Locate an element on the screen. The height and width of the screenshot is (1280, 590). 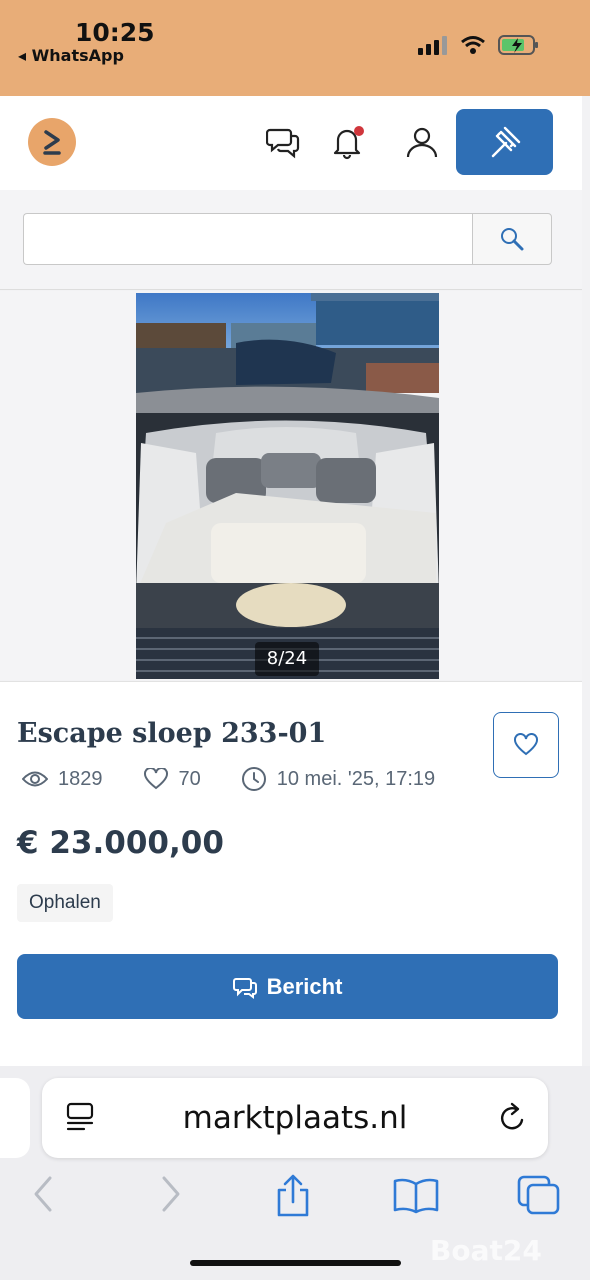
message-button: Bericht is located at coordinates (287, 986).